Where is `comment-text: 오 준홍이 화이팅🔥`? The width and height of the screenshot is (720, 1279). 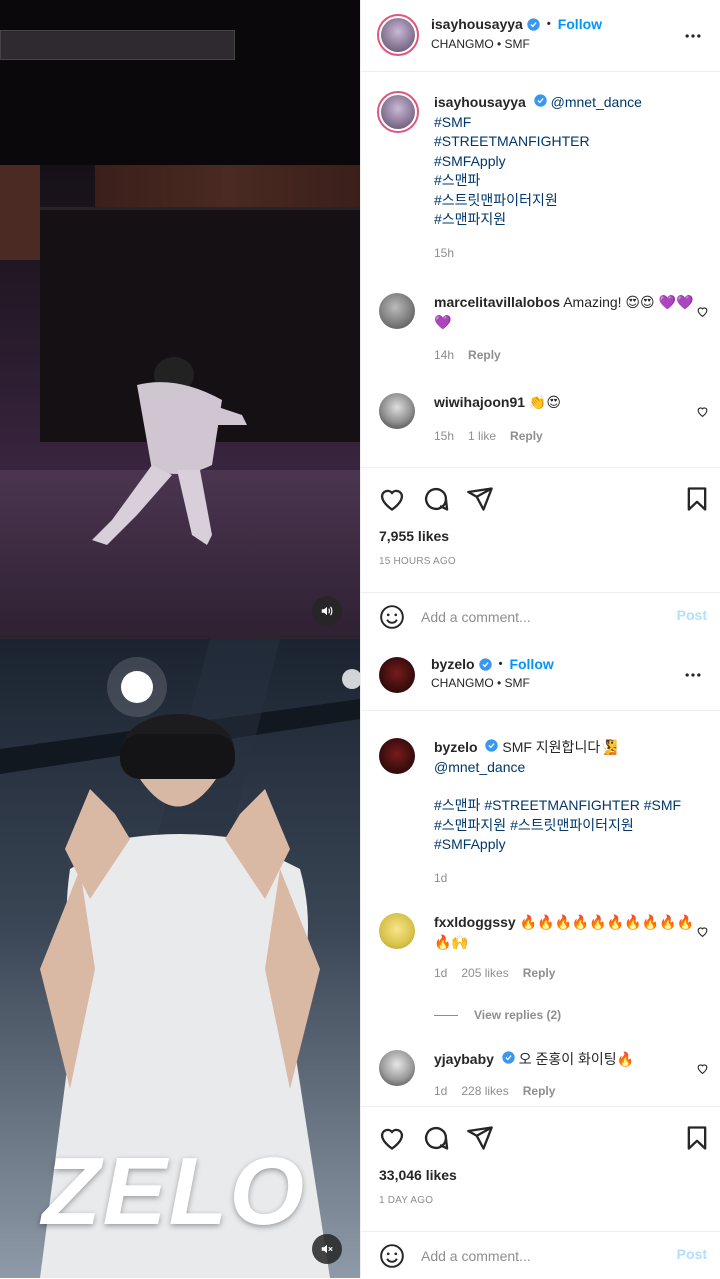
comment-text: 오 준홍이 화이팅🔥 is located at coordinates (576, 1059).